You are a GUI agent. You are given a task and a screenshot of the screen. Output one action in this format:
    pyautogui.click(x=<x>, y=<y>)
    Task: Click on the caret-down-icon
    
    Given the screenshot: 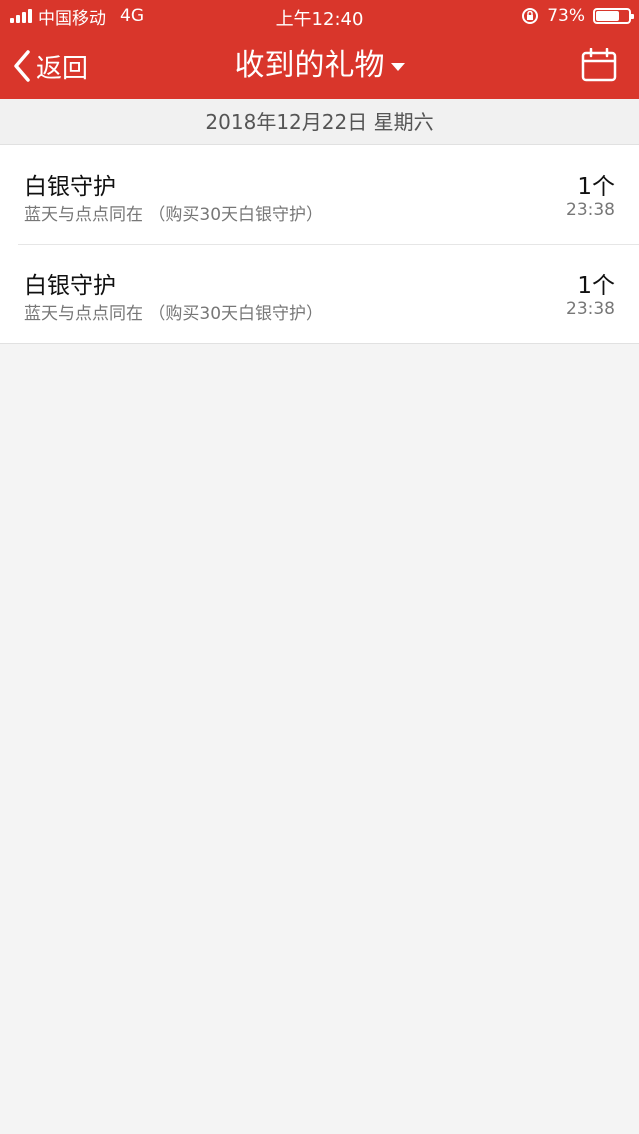 What is the action you would take?
    pyautogui.click(x=397, y=66)
    